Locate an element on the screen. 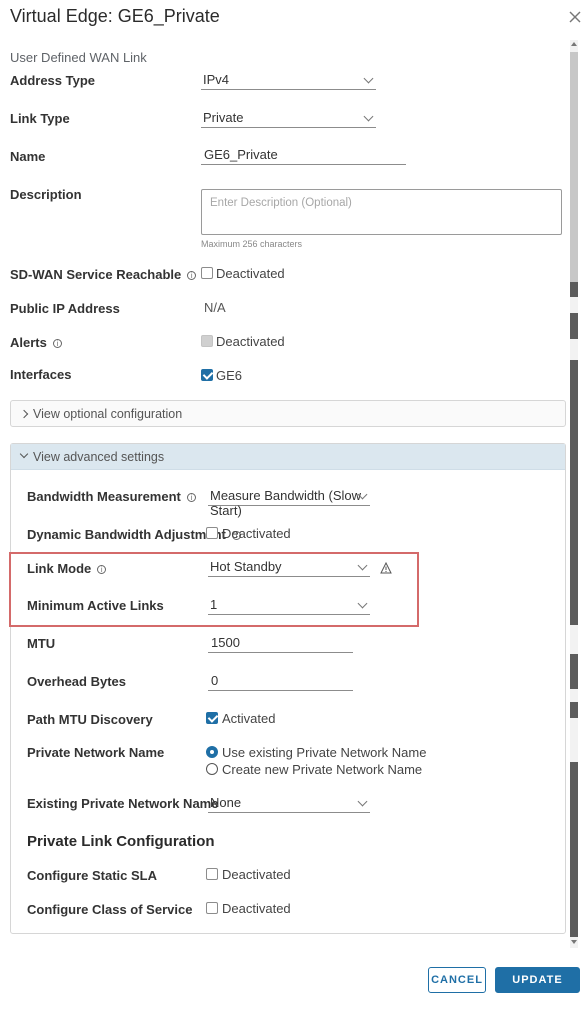  chevron-right-icon is located at coordinates (24, 414).